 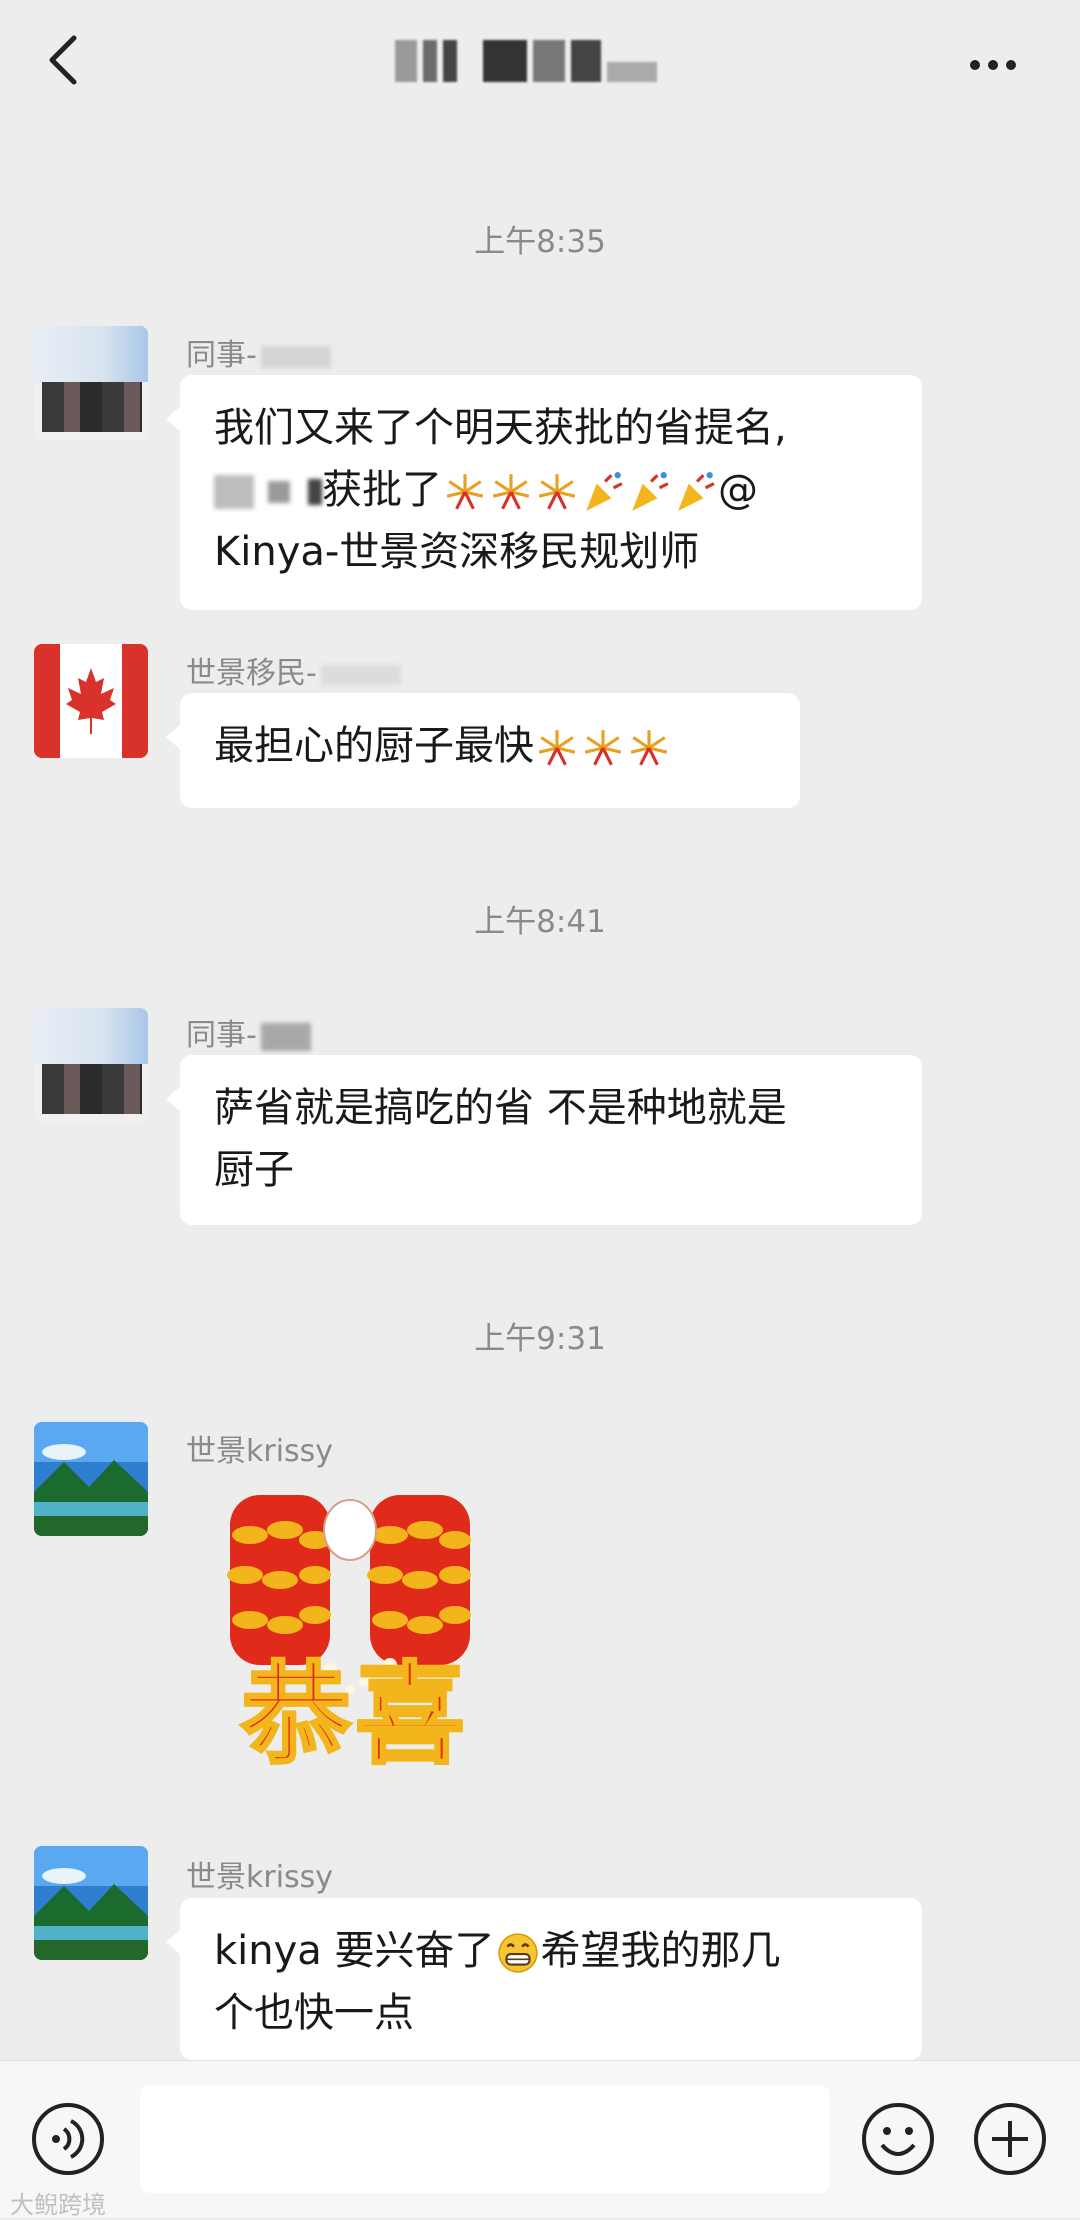 I want to click on input-bar, so click(x=540, y=2139).